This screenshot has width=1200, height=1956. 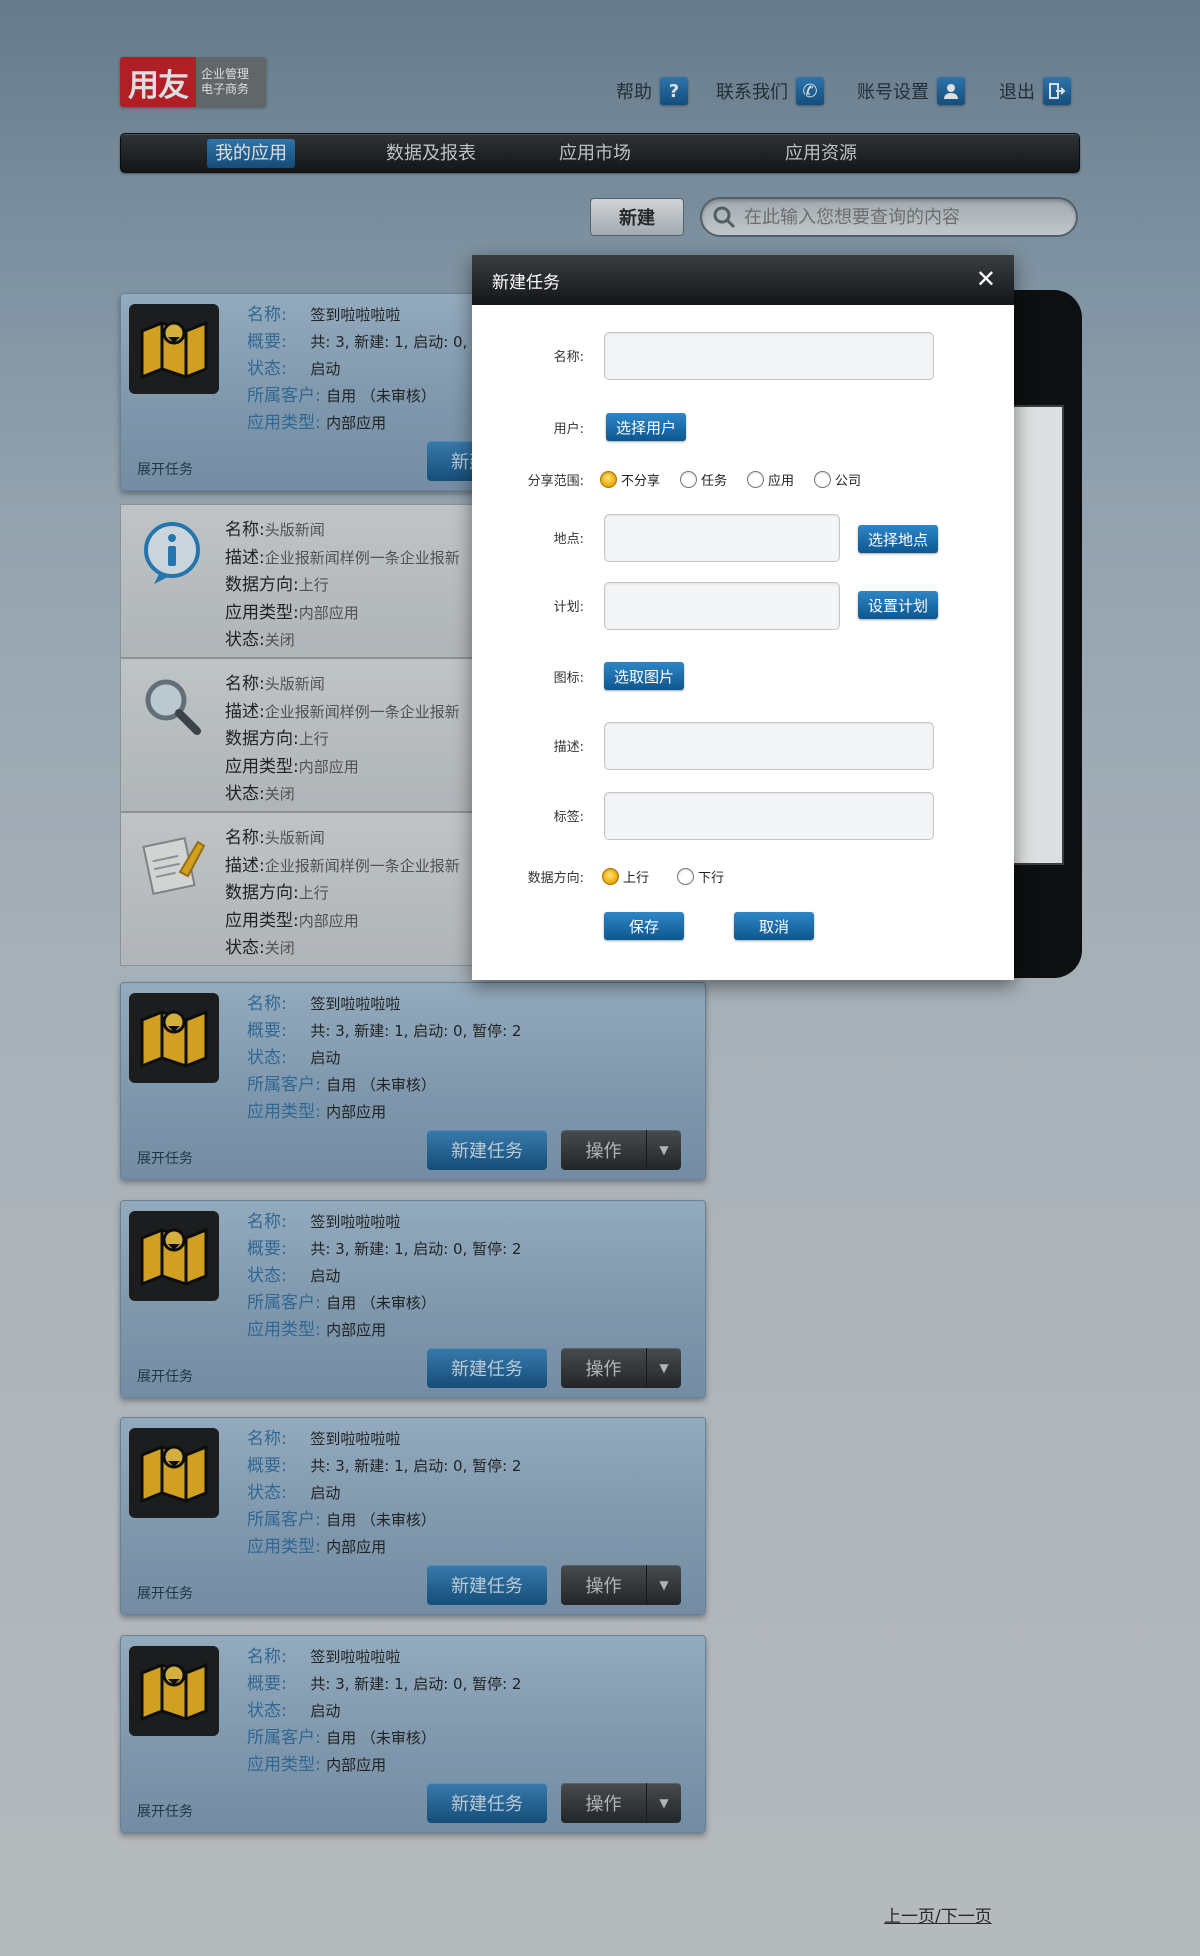 I want to click on cancel-button: 取消, so click(x=774, y=926).